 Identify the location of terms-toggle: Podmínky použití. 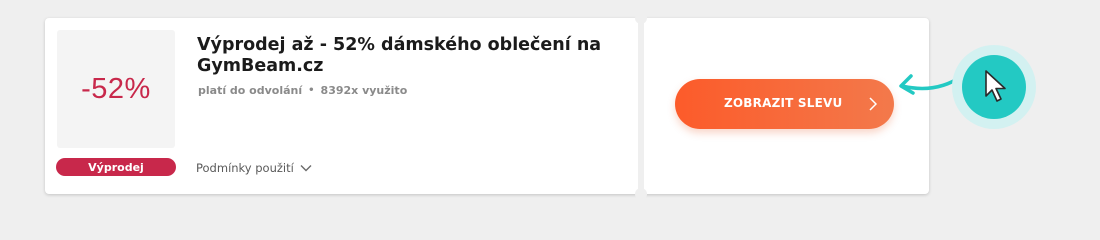
(254, 168).